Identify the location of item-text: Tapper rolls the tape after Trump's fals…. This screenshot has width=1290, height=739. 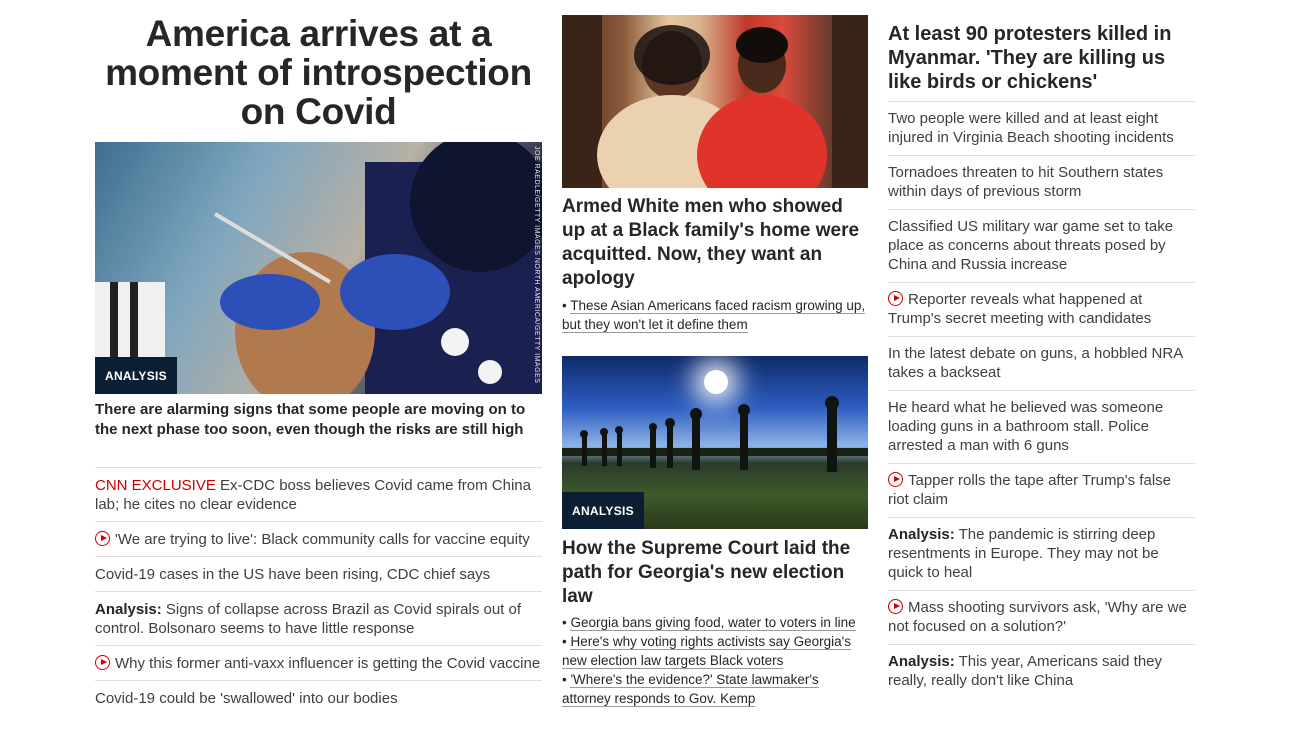
(1029, 490).